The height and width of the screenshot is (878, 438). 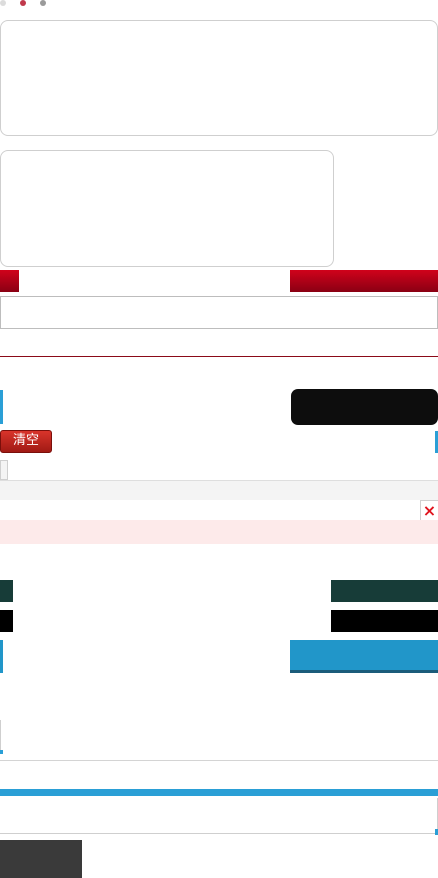 What do you see at coordinates (23, 3) in the screenshot?
I see `window-minimize-icon` at bounding box center [23, 3].